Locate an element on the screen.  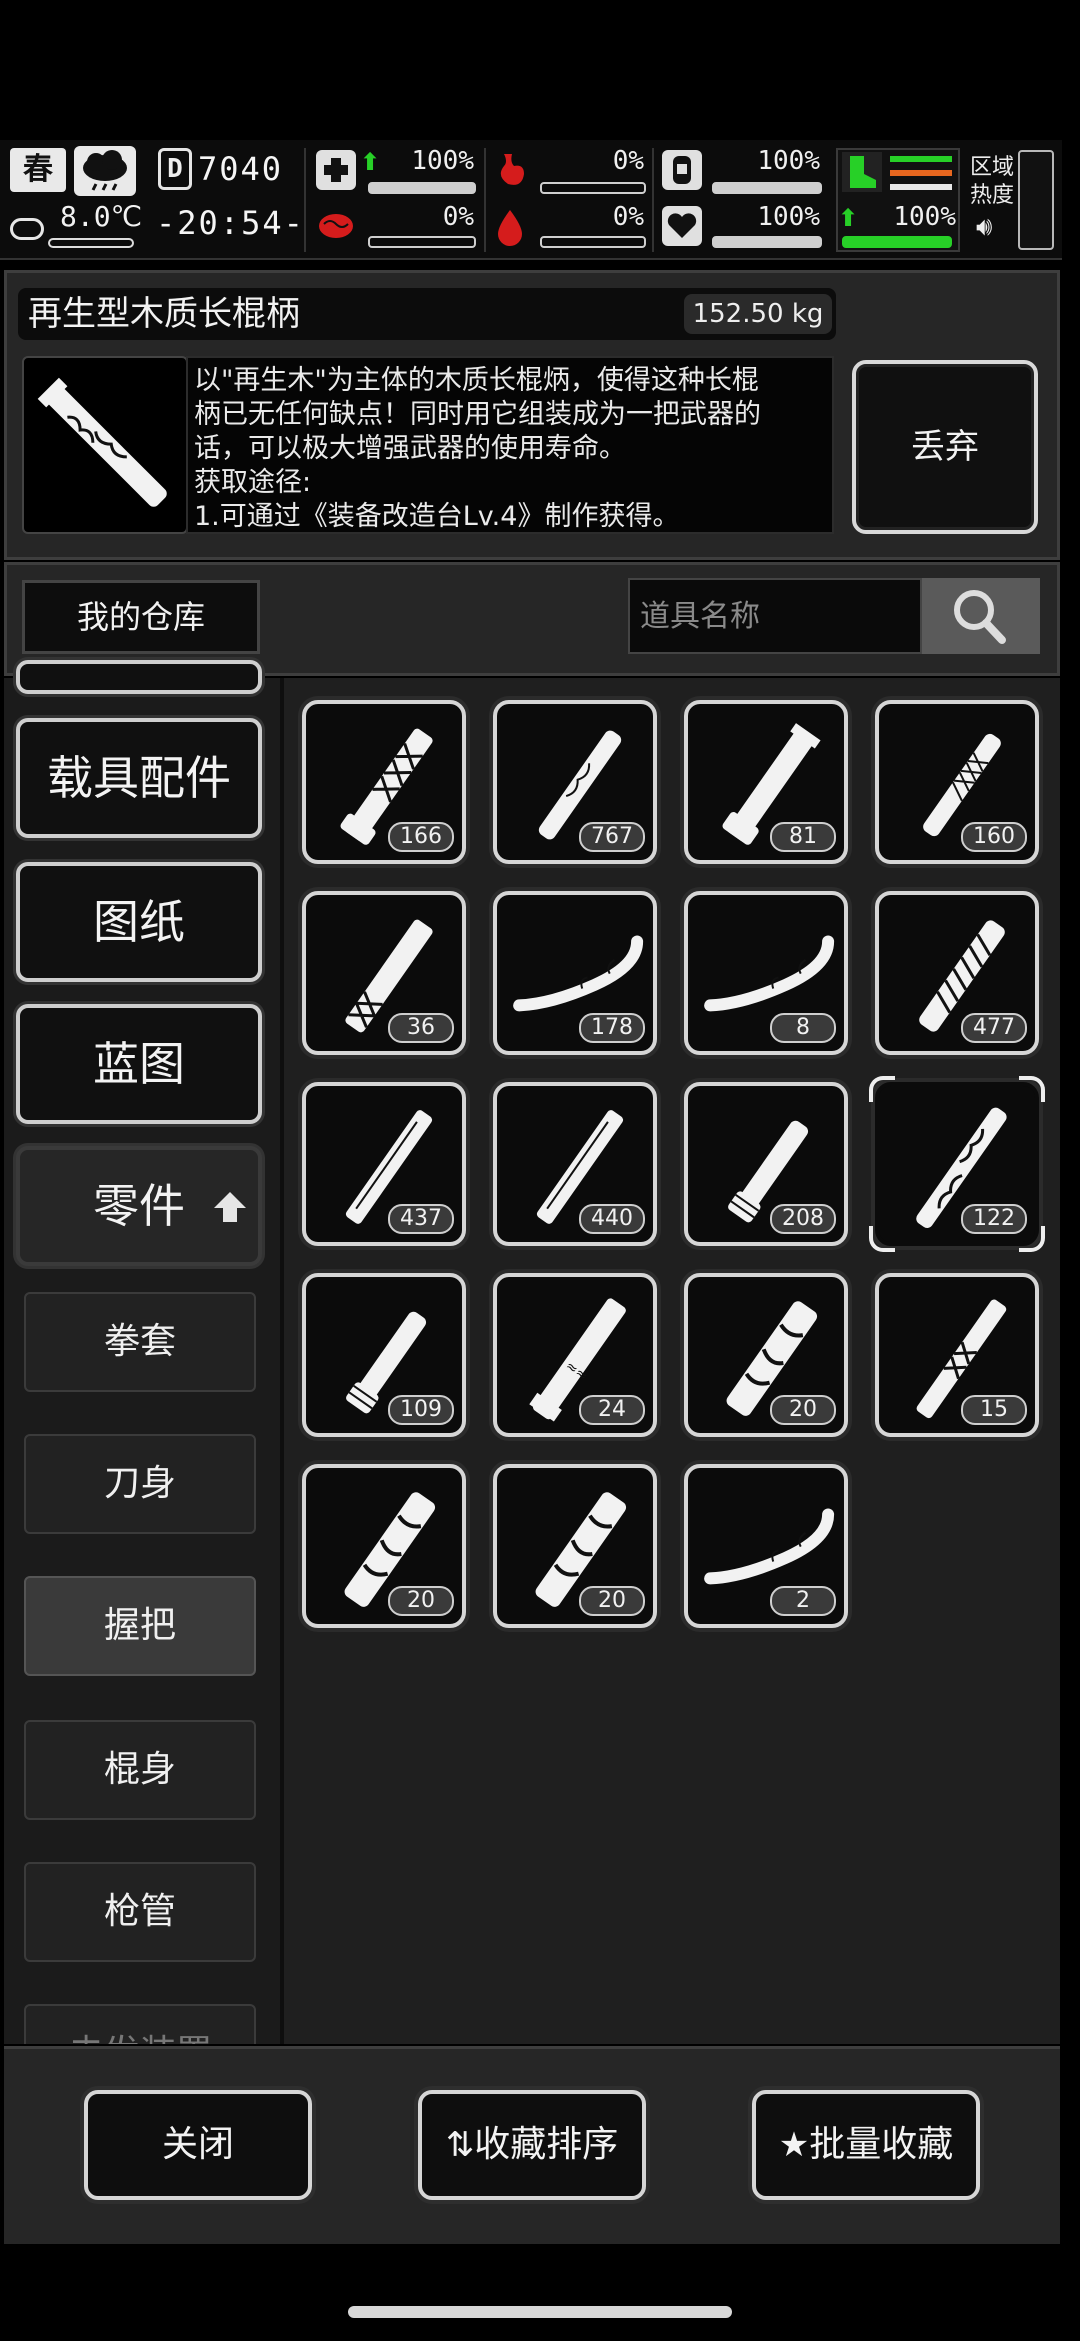
health-value: 100% is located at coordinates (442, 161).